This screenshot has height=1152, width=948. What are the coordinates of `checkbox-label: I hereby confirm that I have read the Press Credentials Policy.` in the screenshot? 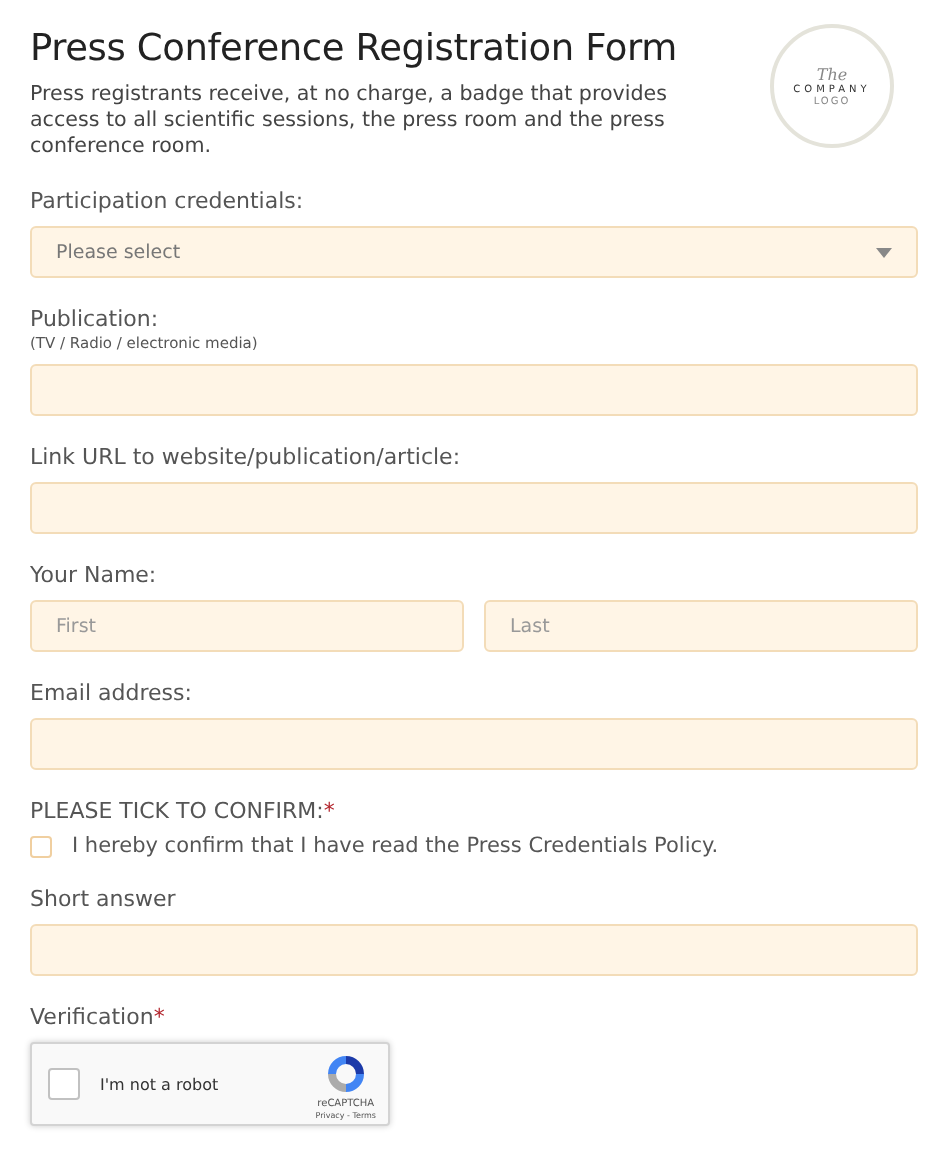 It's located at (395, 846).